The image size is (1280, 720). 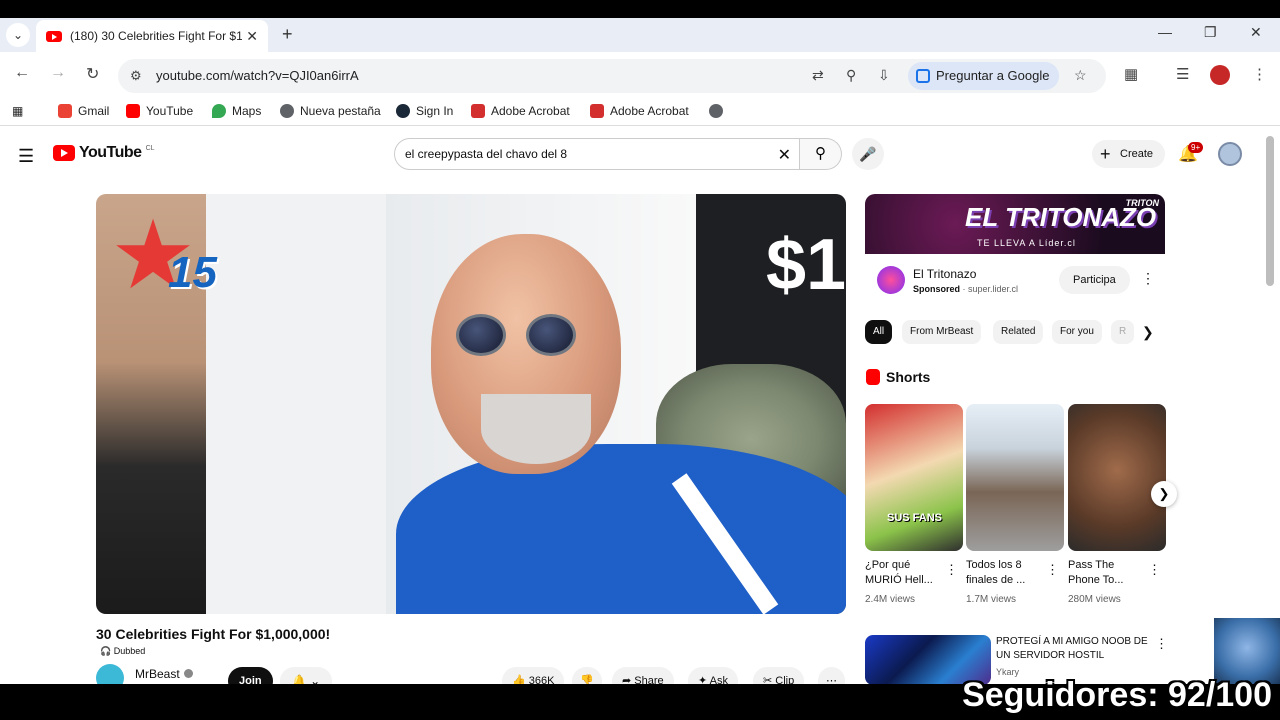 What do you see at coordinates (587, 675) in the screenshot?
I see `dislike-button: 👎` at bounding box center [587, 675].